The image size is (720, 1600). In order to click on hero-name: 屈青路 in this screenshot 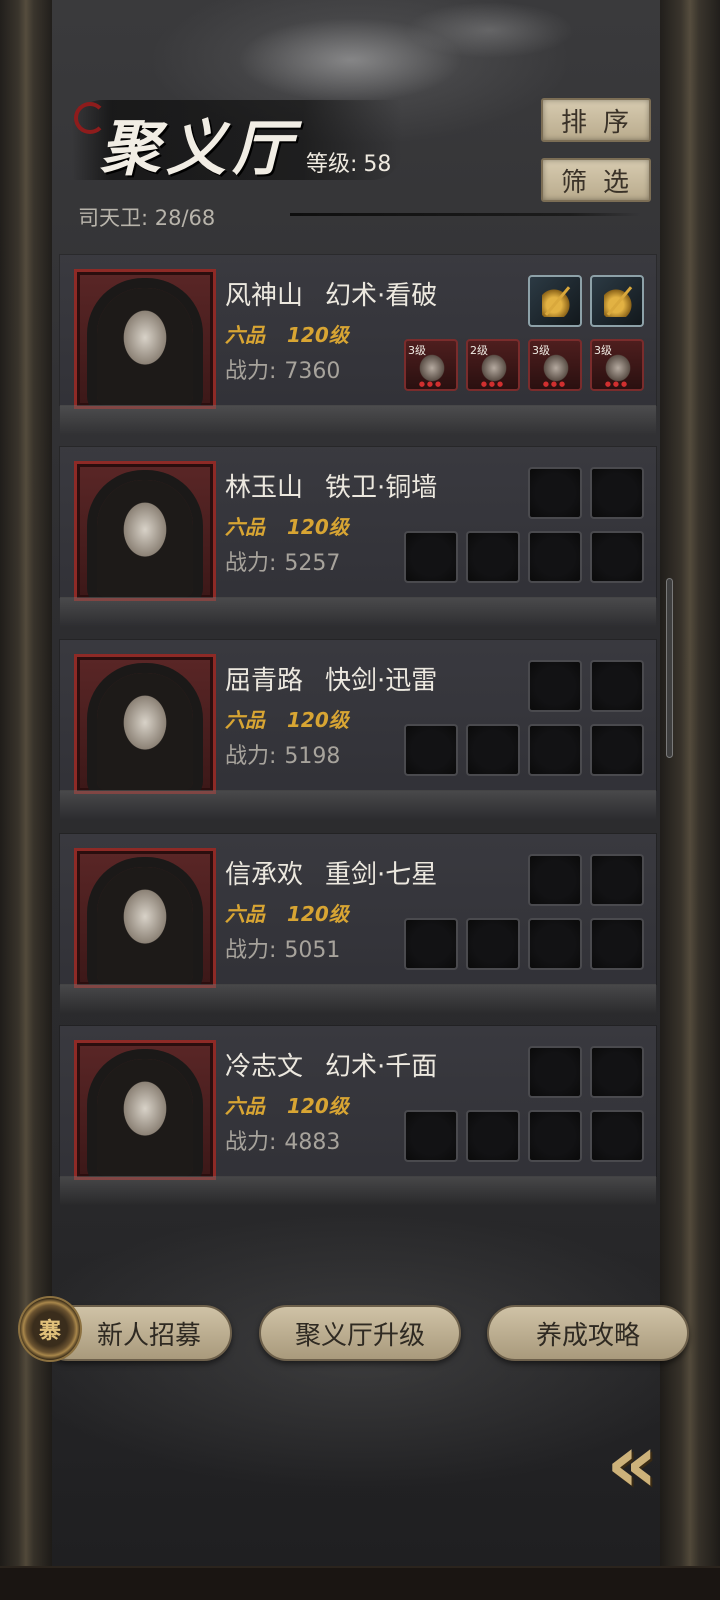, I will do `click(264, 681)`.